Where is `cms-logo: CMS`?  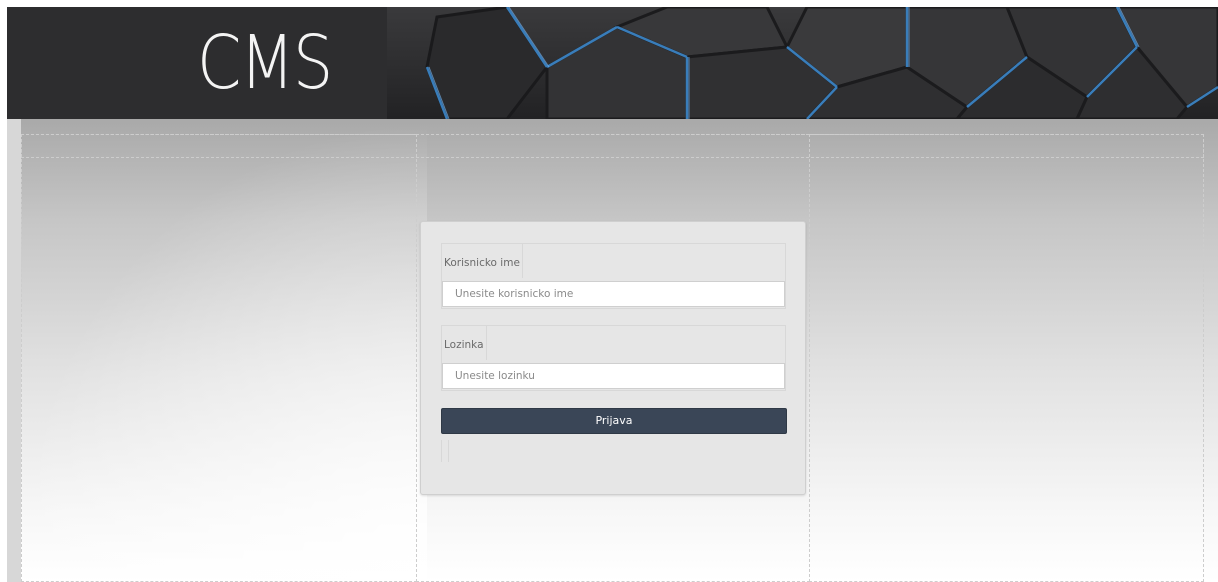 cms-logo: CMS is located at coordinates (265, 63).